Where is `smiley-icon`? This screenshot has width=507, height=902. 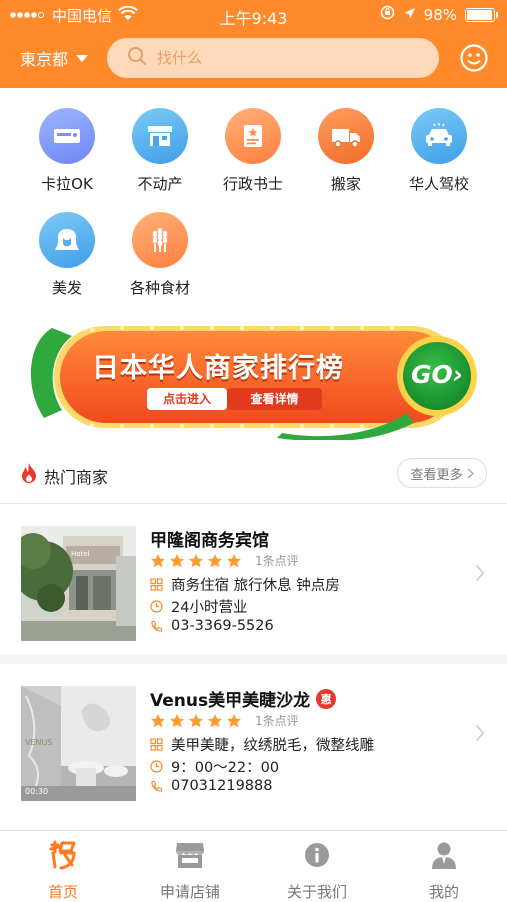 smiley-icon is located at coordinates (474, 58).